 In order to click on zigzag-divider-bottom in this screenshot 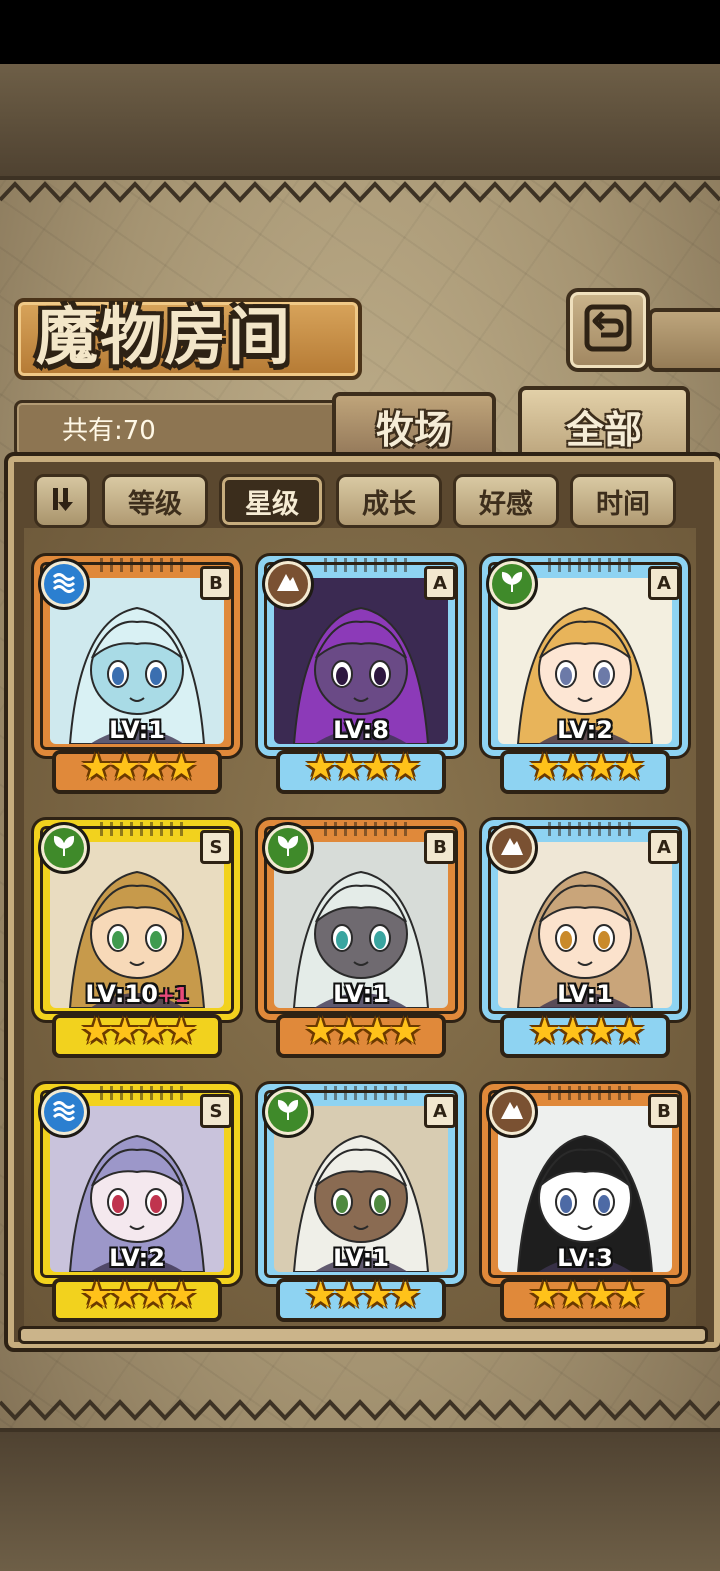, I will do `click(360, 1410)`.